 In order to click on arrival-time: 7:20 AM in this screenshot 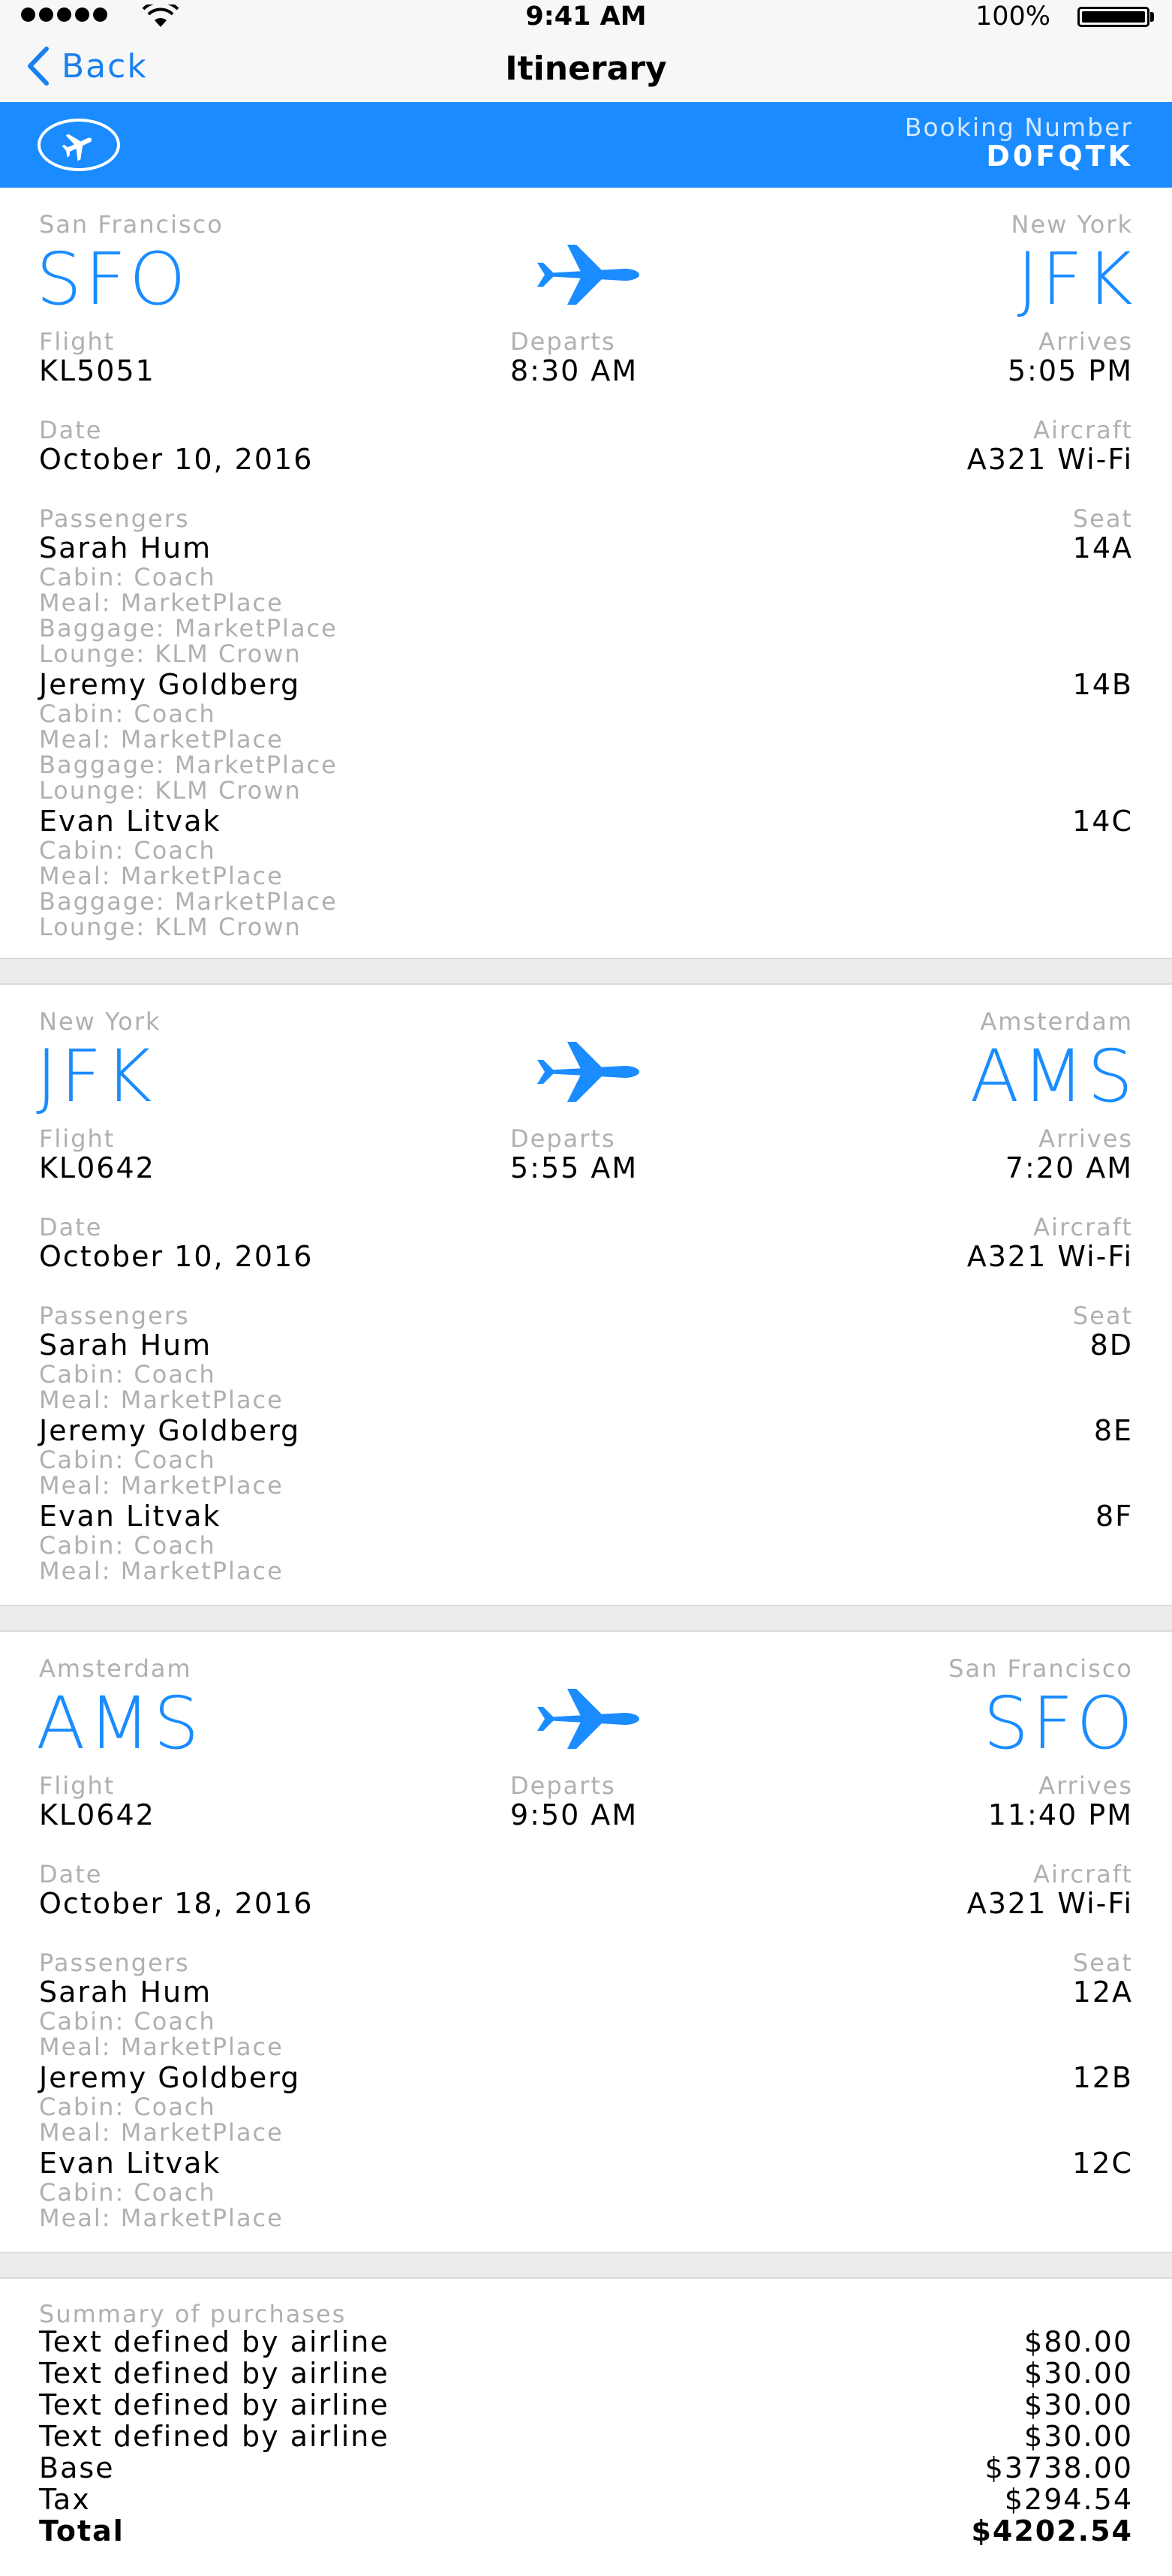, I will do `click(1069, 1167)`.